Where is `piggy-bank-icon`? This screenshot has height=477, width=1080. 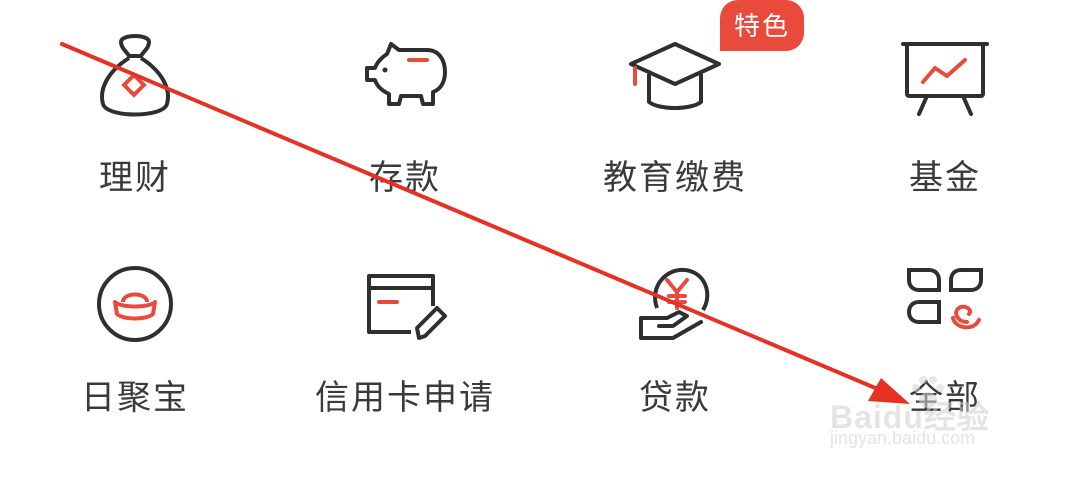 piggy-bank-icon is located at coordinates (405, 76).